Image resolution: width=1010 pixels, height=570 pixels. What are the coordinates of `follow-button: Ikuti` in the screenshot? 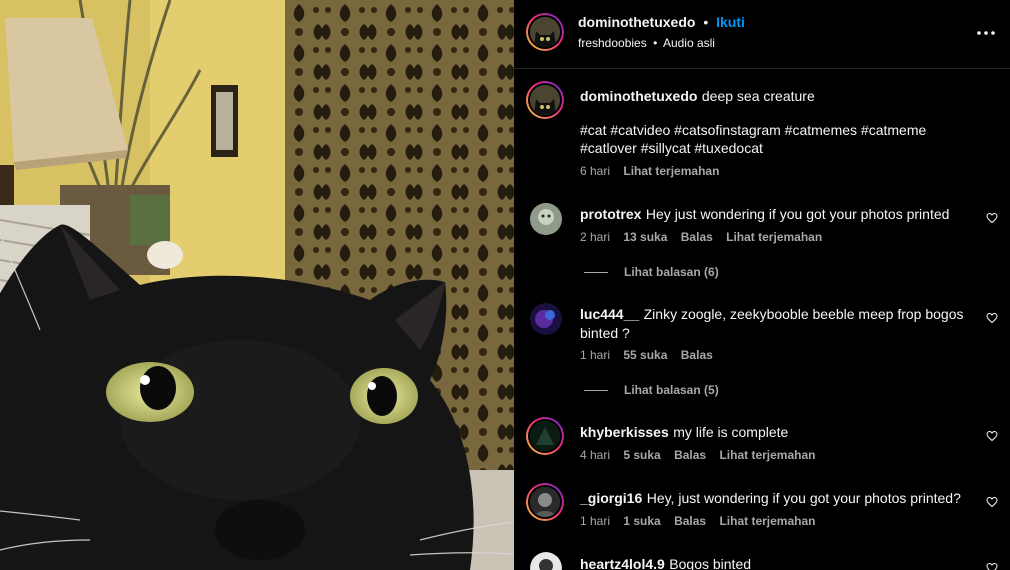 It's located at (730, 22).